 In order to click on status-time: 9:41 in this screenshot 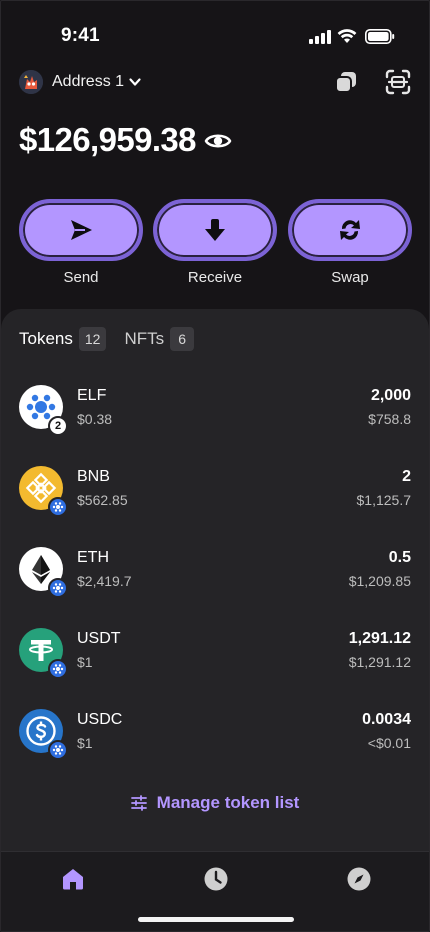, I will do `click(80, 35)`.